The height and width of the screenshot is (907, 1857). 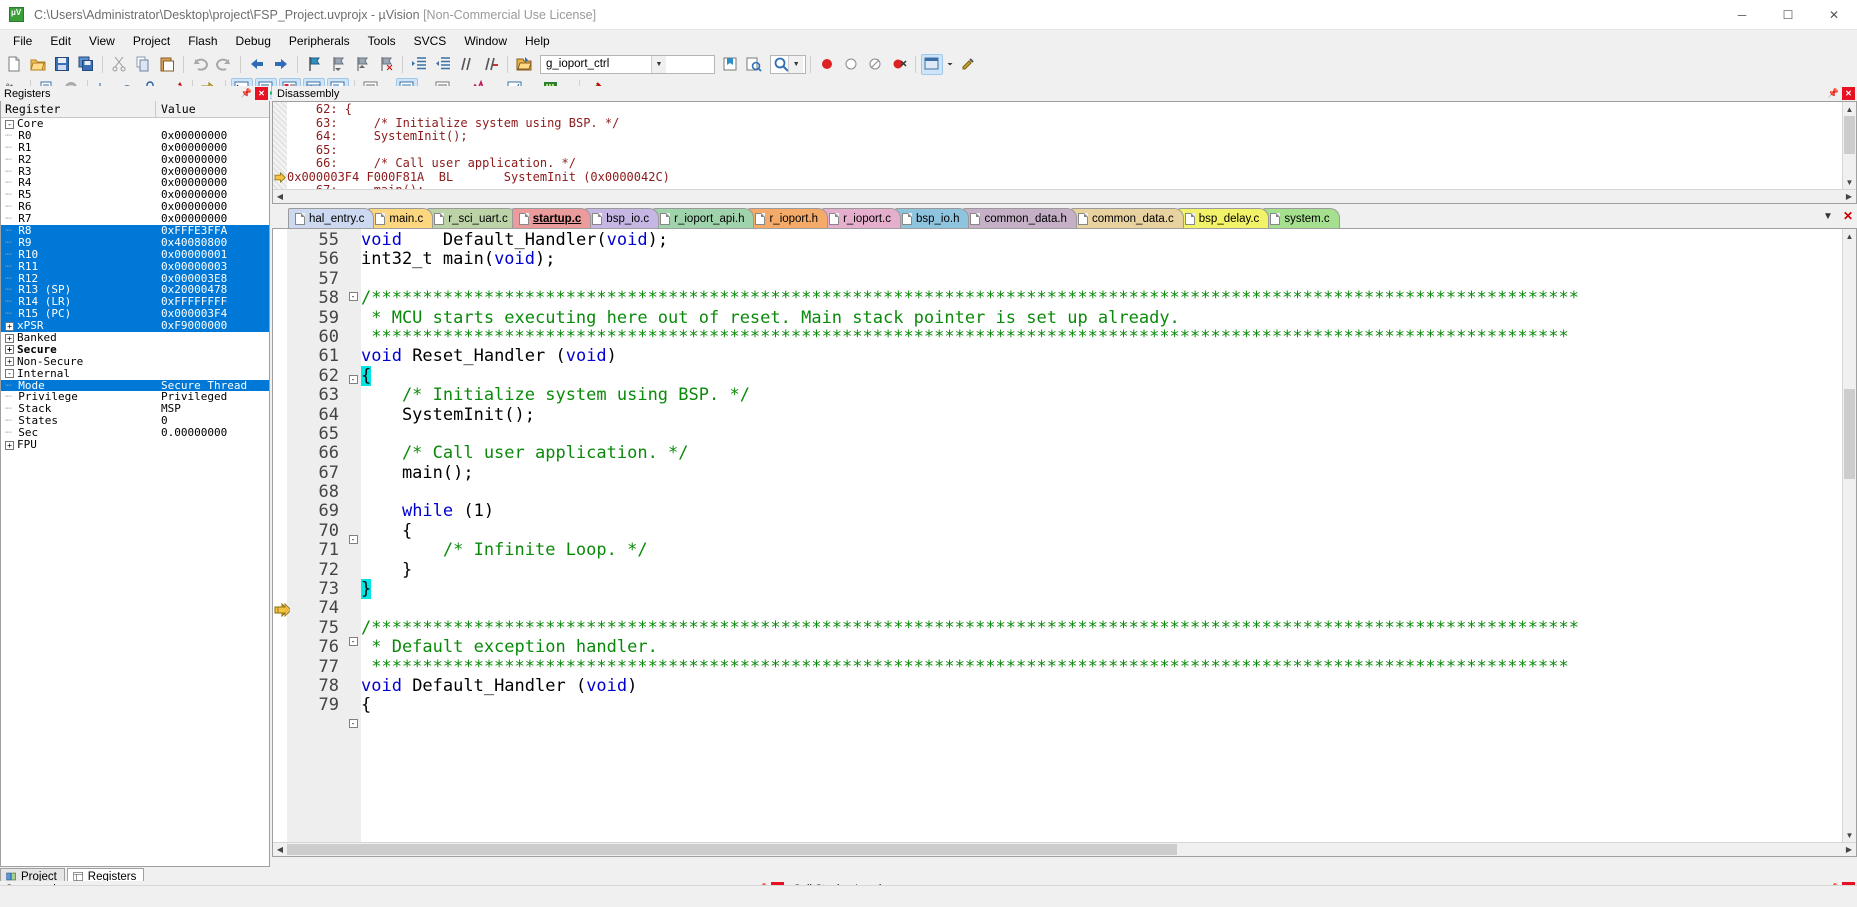 What do you see at coordinates (1101, 259) in the screenshot?
I see `code-line: int32_t main(void);` at bounding box center [1101, 259].